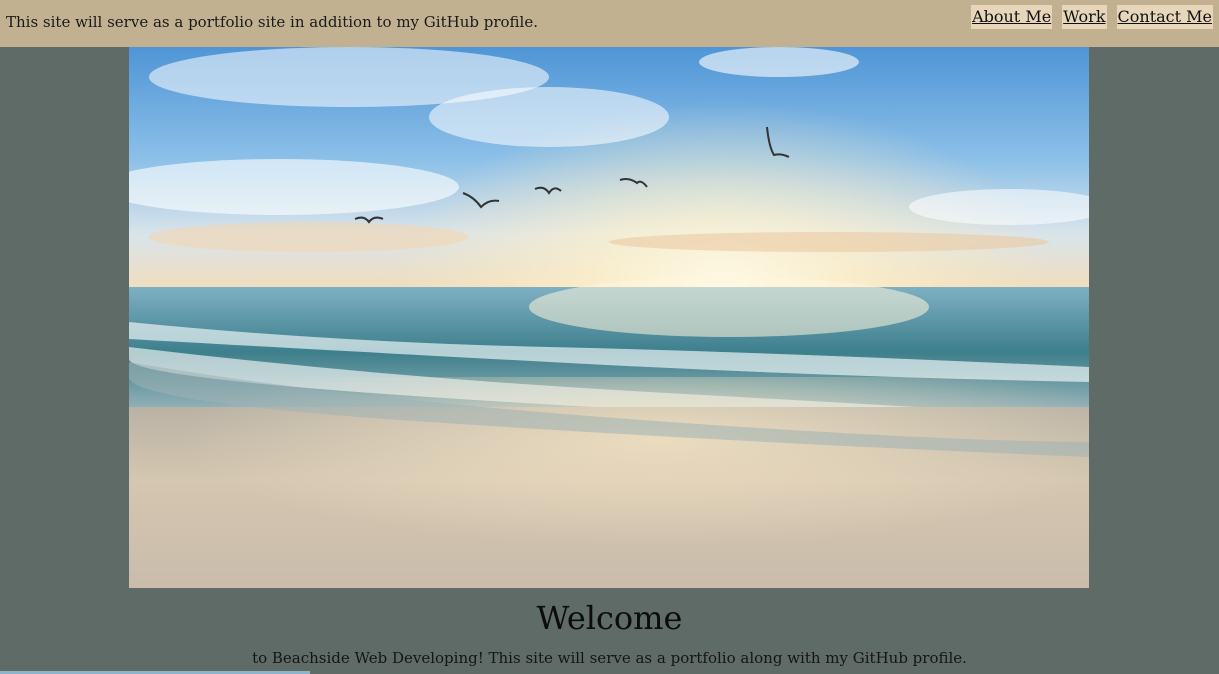 The image size is (1219, 674). Describe the element at coordinates (1012, 17) in the screenshot. I see `nav-about-me-link: About Me` at that location.